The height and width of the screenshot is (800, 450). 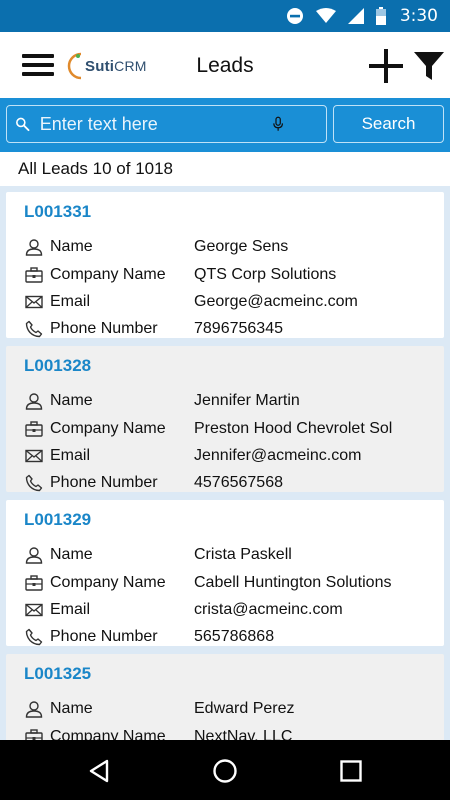 What do you see at coordinates (278, 124) in the screenshot?
I see `microphone-icon` at bounding box center [278, 124].